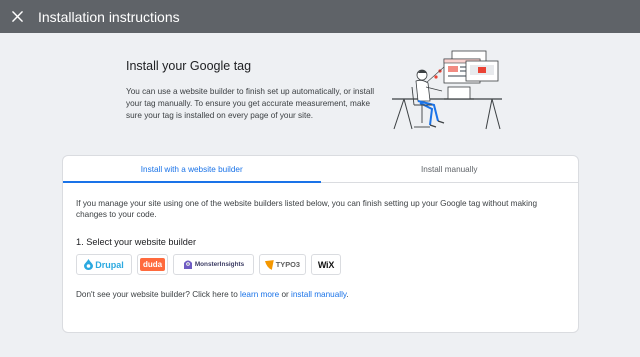  I want to click on builder-drupal-button: Drupal, so click(104, 264).